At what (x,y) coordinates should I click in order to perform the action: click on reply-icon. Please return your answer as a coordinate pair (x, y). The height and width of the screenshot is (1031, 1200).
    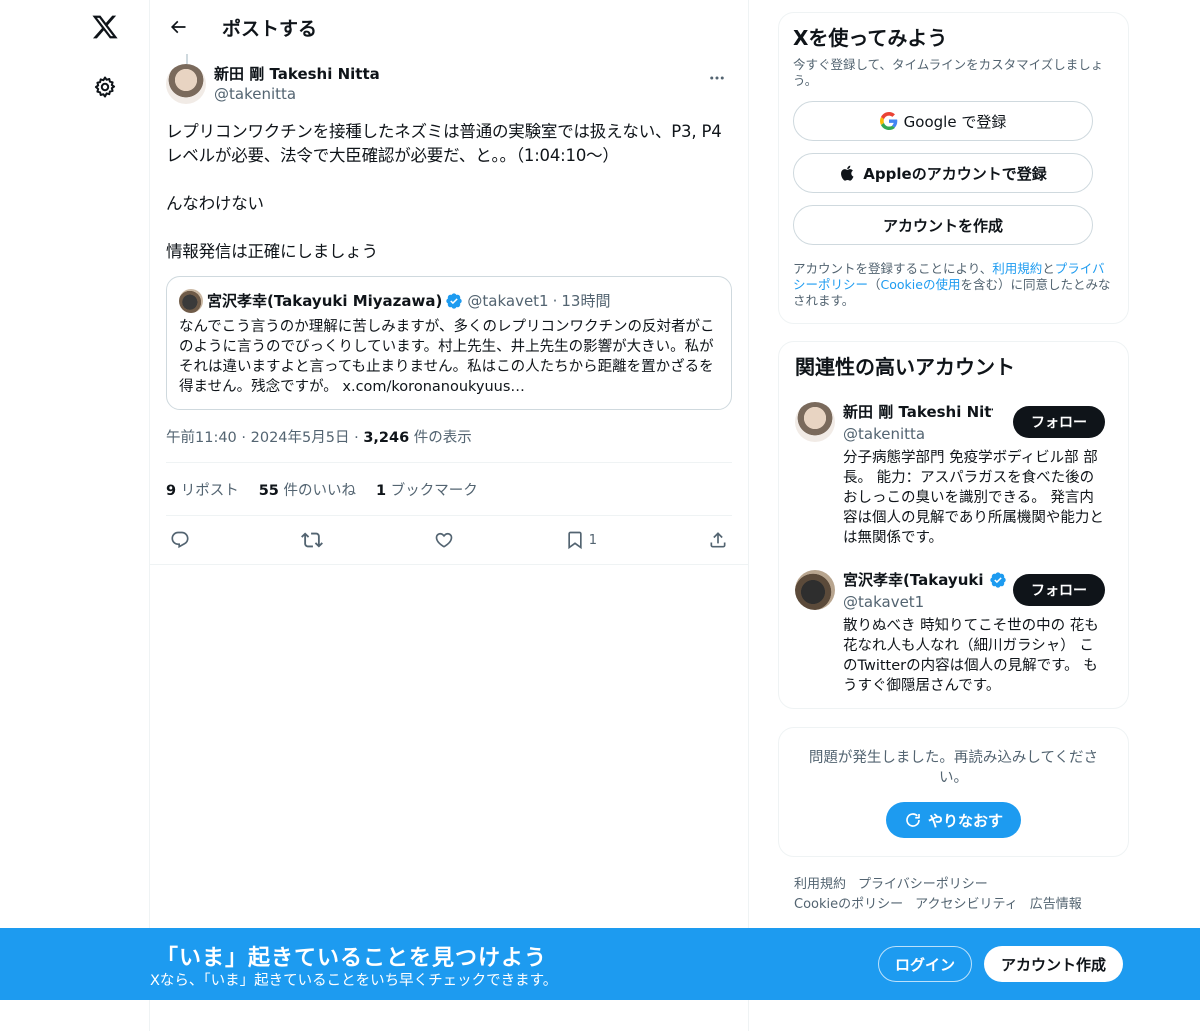
    Looking at the image, I should click on (180, 540).